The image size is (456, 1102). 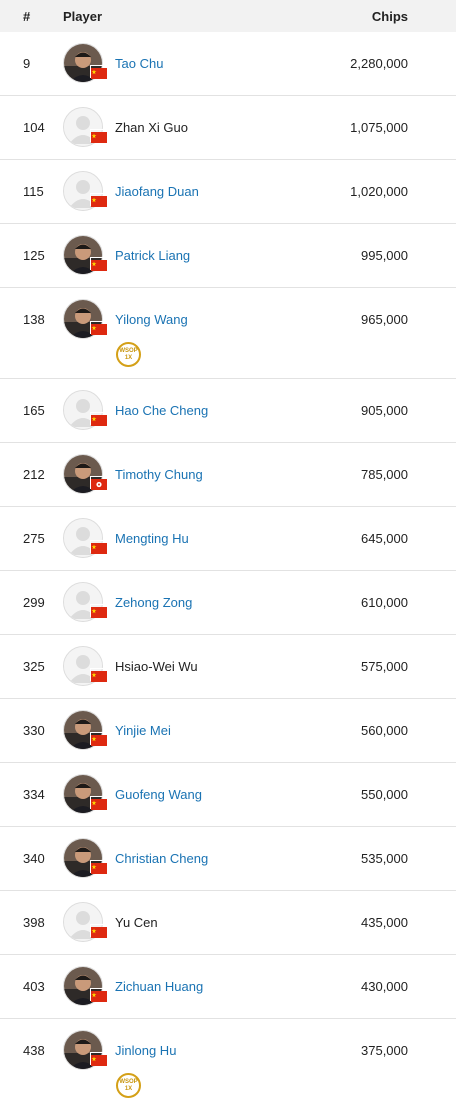 What do you see at coordinates (136, 922) in the screenshot?
I see `player-name: Yu Cen` at bounding box center [136, 922].